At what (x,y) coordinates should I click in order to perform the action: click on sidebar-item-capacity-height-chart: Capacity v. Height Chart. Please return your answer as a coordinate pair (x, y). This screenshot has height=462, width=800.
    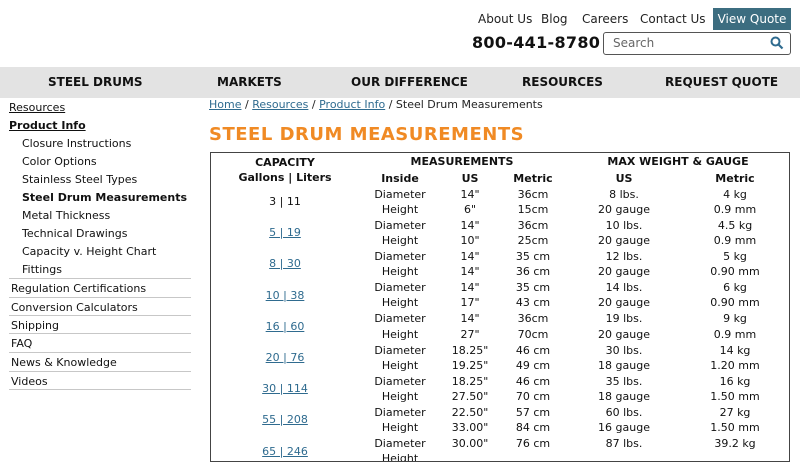
    Looking at the image, I should click on (89, 251).